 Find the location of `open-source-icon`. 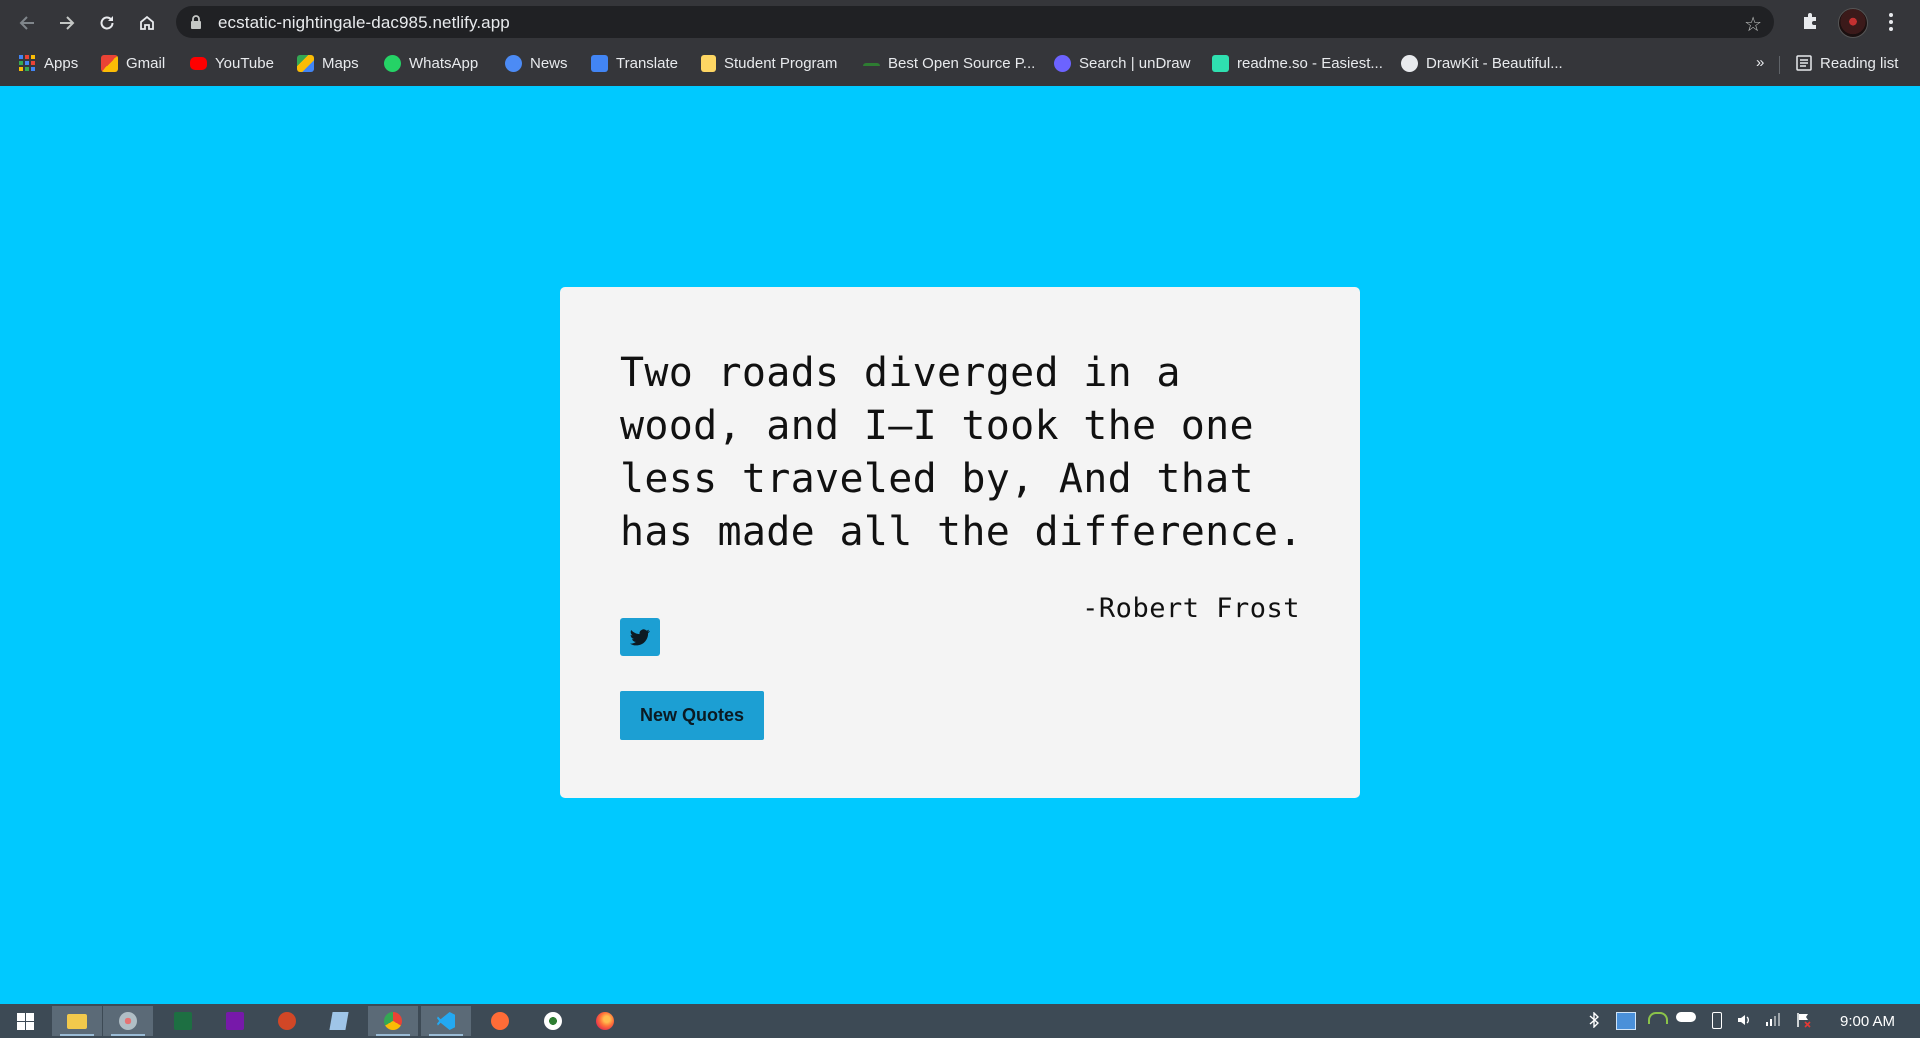

open-source-icon is located at coordinates (871, 66).